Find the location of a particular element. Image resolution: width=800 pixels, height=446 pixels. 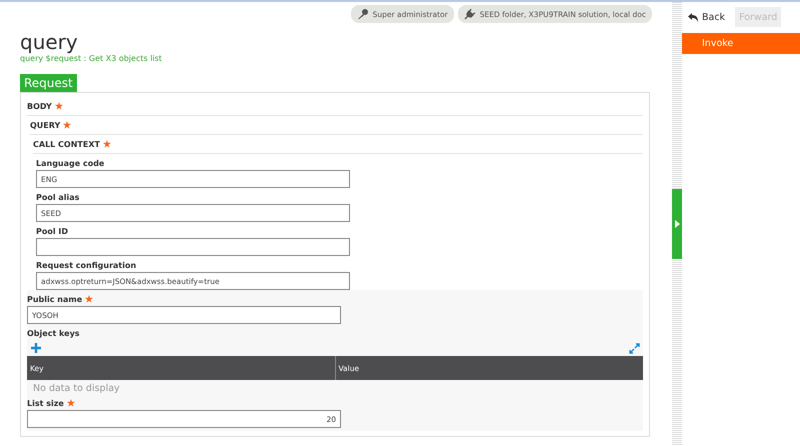

expand-arrow-icon is located at coordinates (677, 224).